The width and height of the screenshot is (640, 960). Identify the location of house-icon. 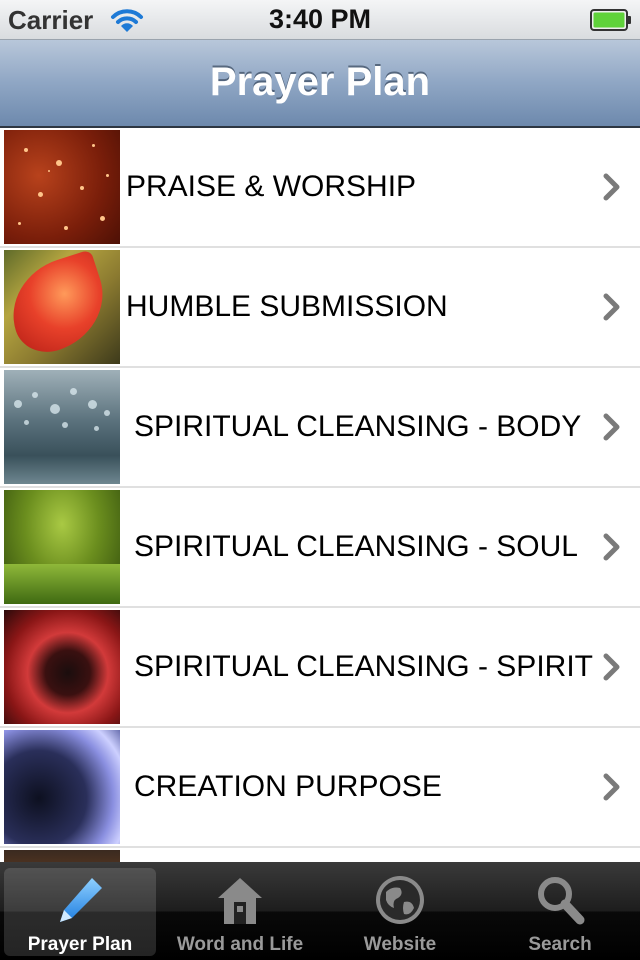
(240, 901).